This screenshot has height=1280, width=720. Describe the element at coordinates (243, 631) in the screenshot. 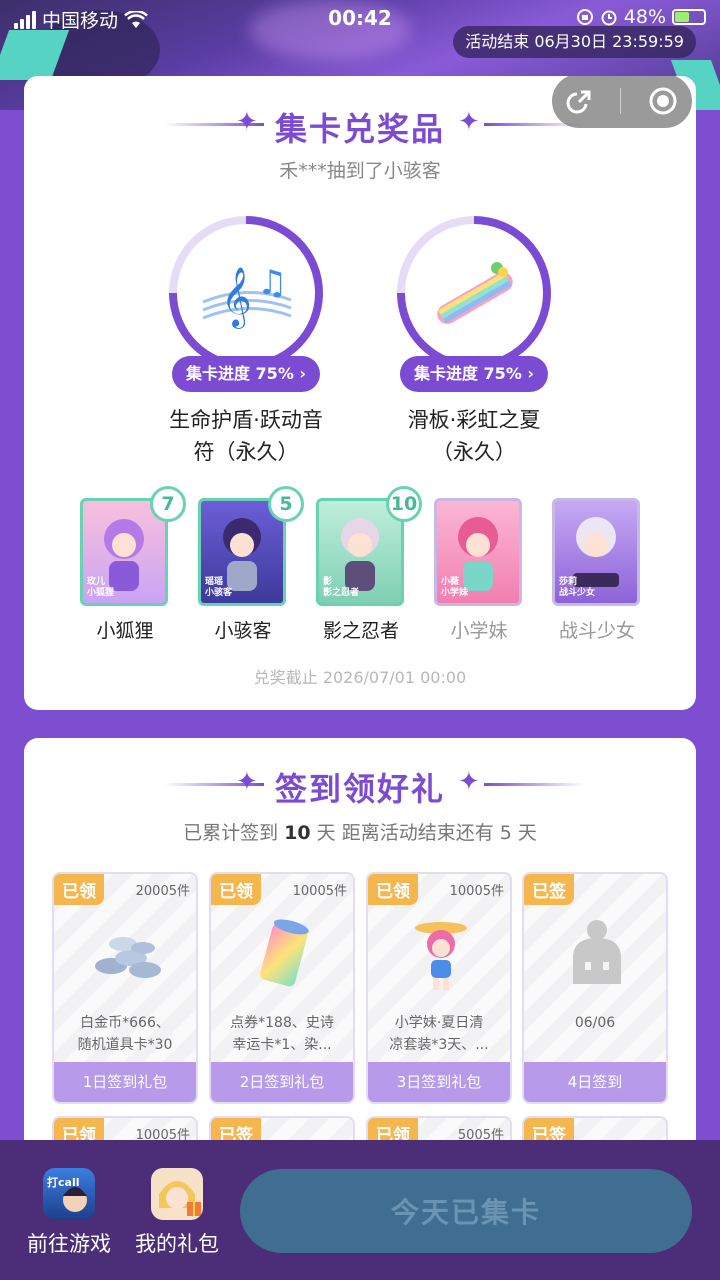

I see `hero-name: 小骇客` at that location.